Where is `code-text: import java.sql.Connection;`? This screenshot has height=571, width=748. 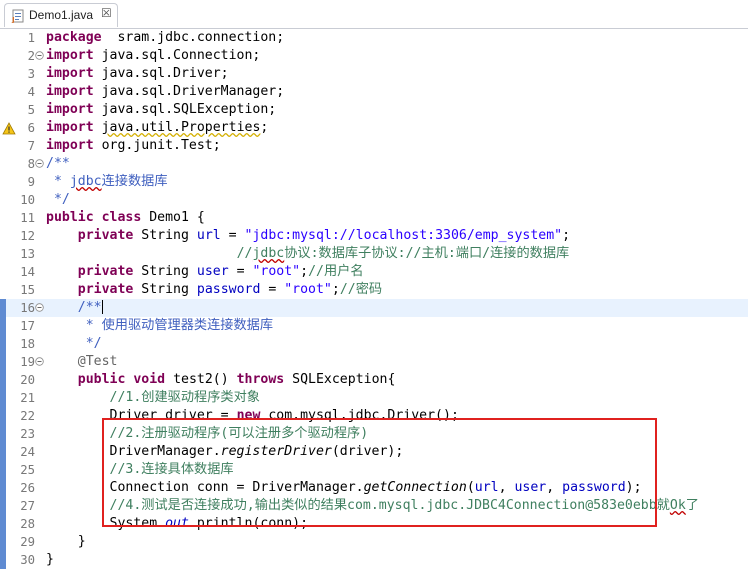
code-text: import java.sql.Connection; is located at coordinates (153, 56).